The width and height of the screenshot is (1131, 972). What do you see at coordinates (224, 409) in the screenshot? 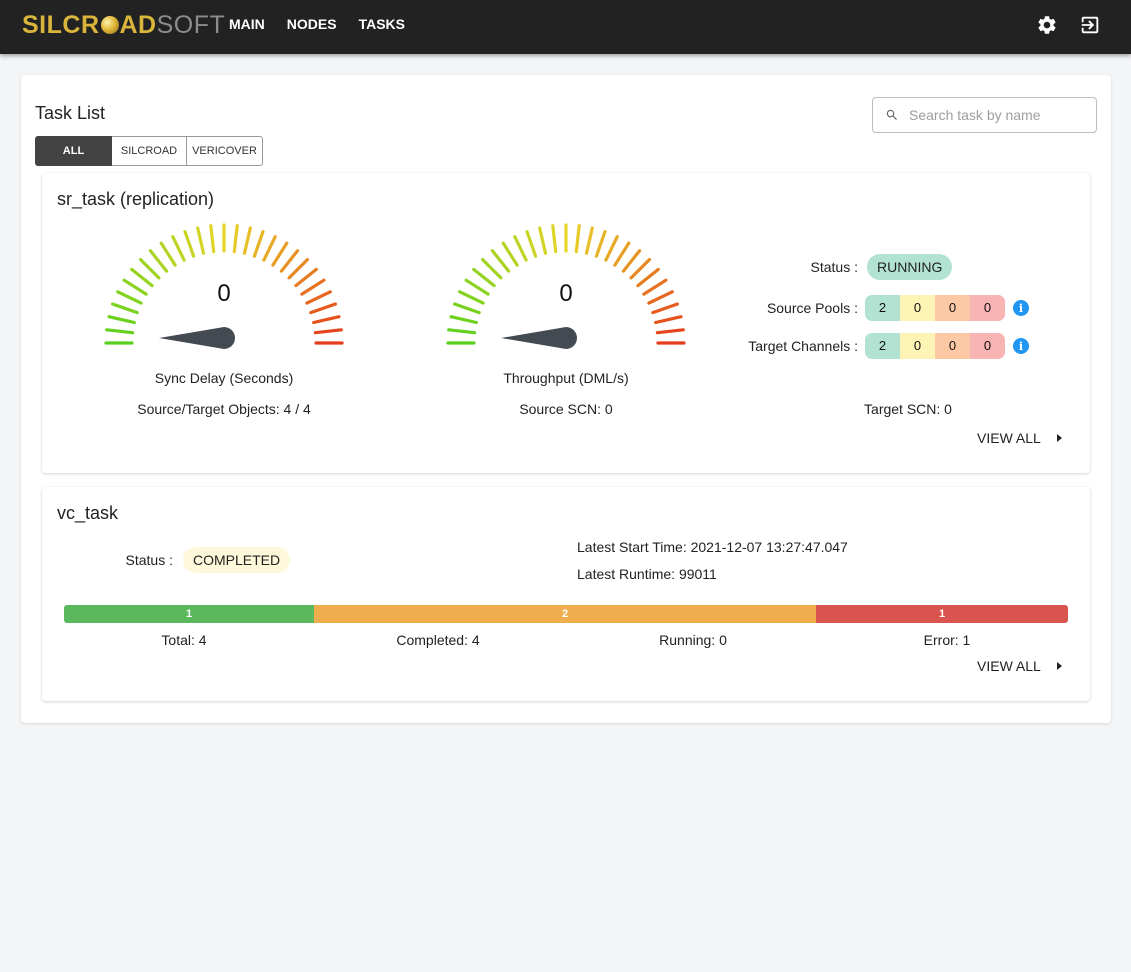
I see `source-target-objects: Source/Target Objects: 4 / 4` at bounding box center [224, 409].